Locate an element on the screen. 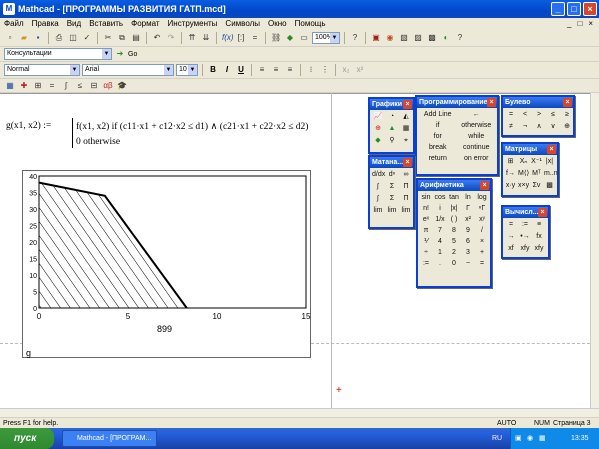 This screenshot has width=599, height=449. undo-icon: ↶ is located at coordinates (157, 38).